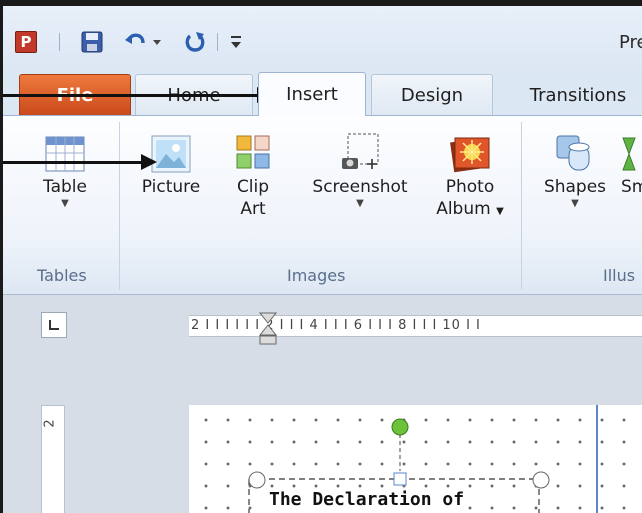  Describe the element at coordinates (26, 42) in the screenshot. I see `powerpoint-logo-icon: P` at that location.